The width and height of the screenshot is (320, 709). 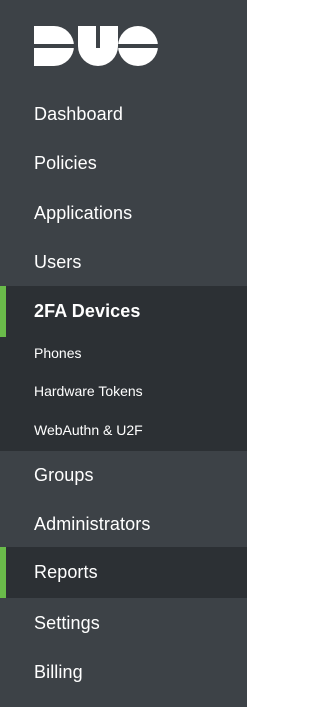 I want to click on nav-item-reports: Reports, so click(x=123, y=572).